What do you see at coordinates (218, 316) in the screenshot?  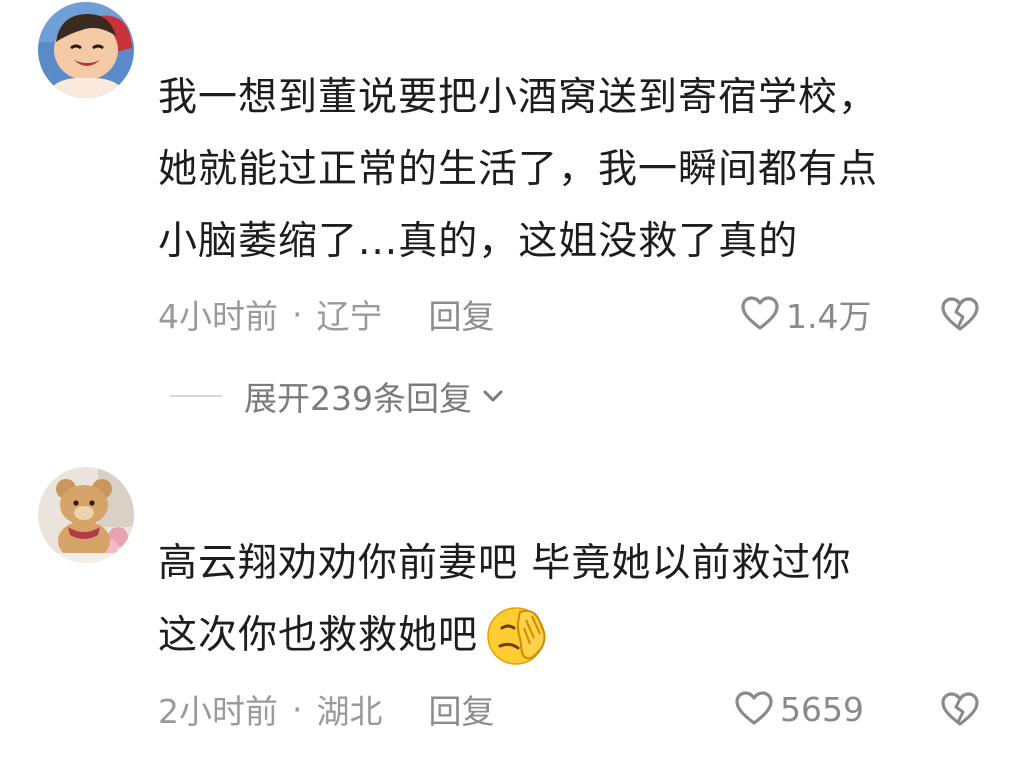 I see `comment-time: 4小时前` at bounding box center [218, 316].